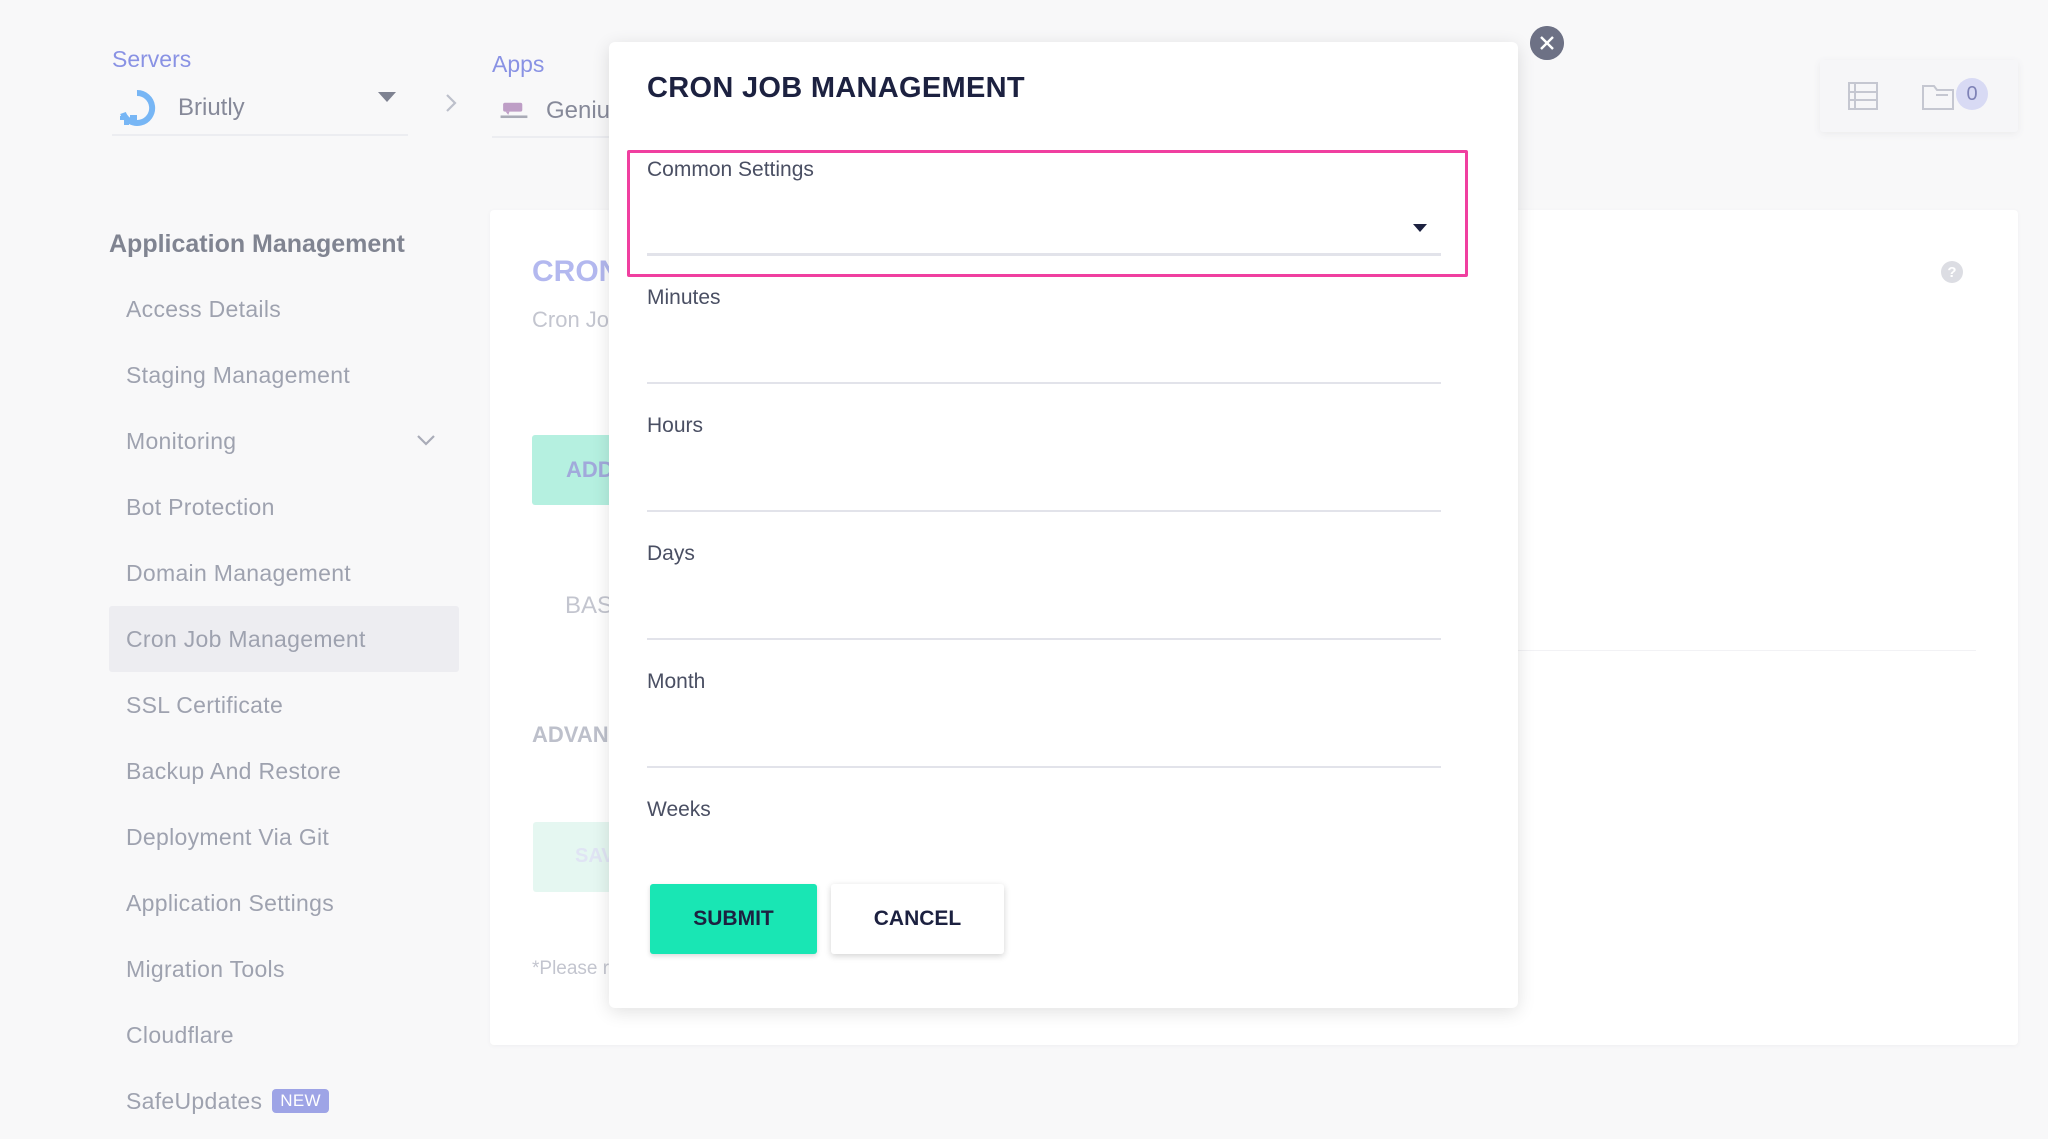  What do you see at coordinates (1044, 746) in the screenshot?
I see `month-input` at bounding box center [1044, 746].